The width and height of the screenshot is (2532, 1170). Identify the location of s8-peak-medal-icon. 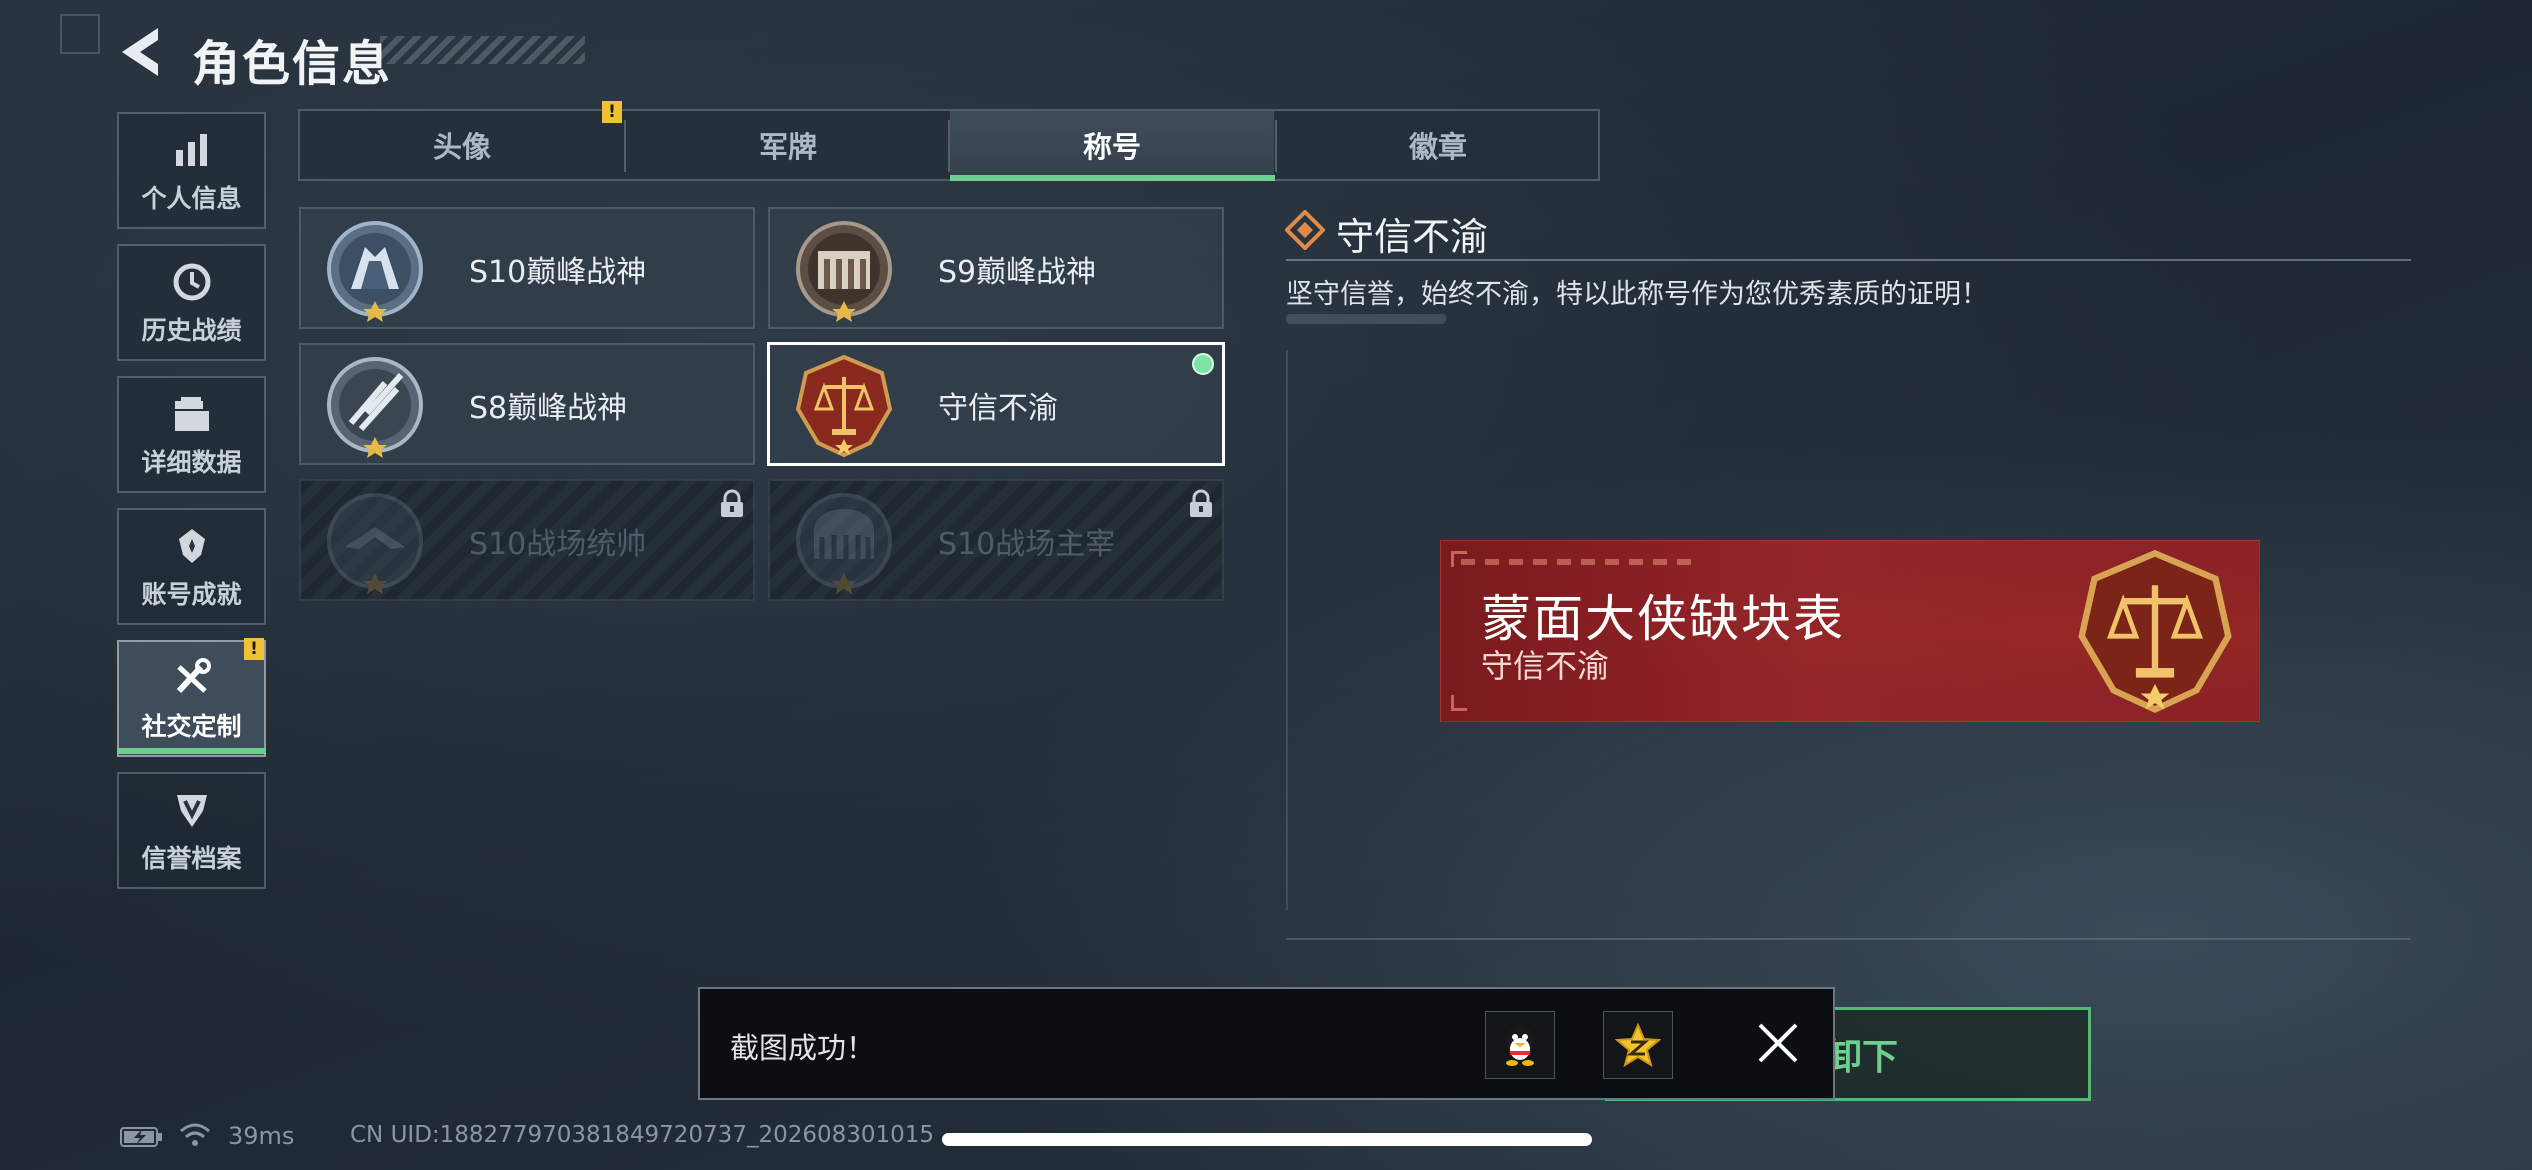
(375, 407).